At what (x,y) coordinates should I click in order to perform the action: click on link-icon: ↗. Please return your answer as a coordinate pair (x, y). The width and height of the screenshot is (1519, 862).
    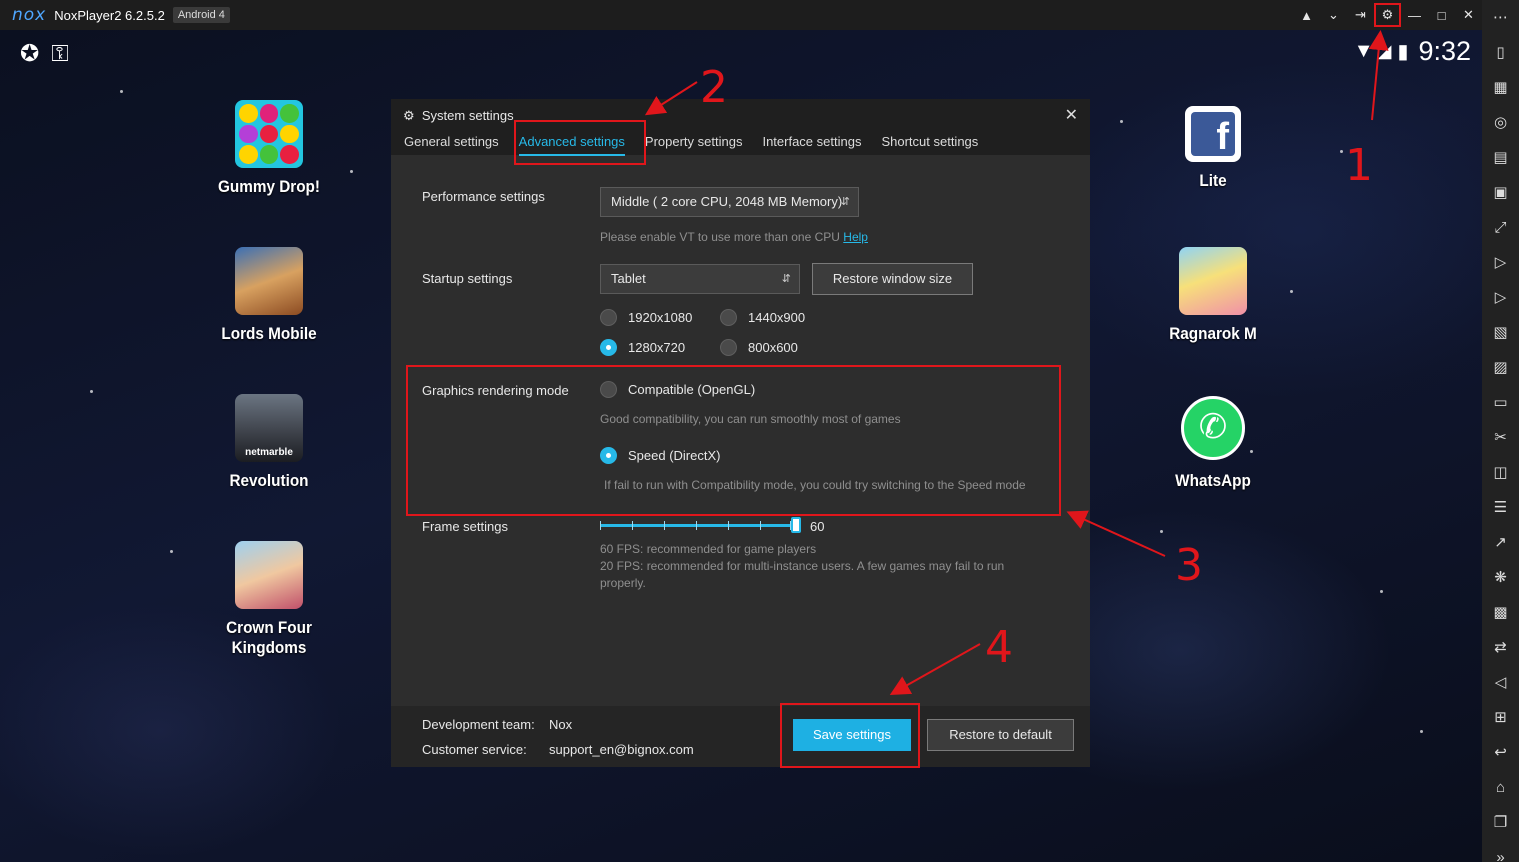
    Looking at the image, I should click on (1500, 542).